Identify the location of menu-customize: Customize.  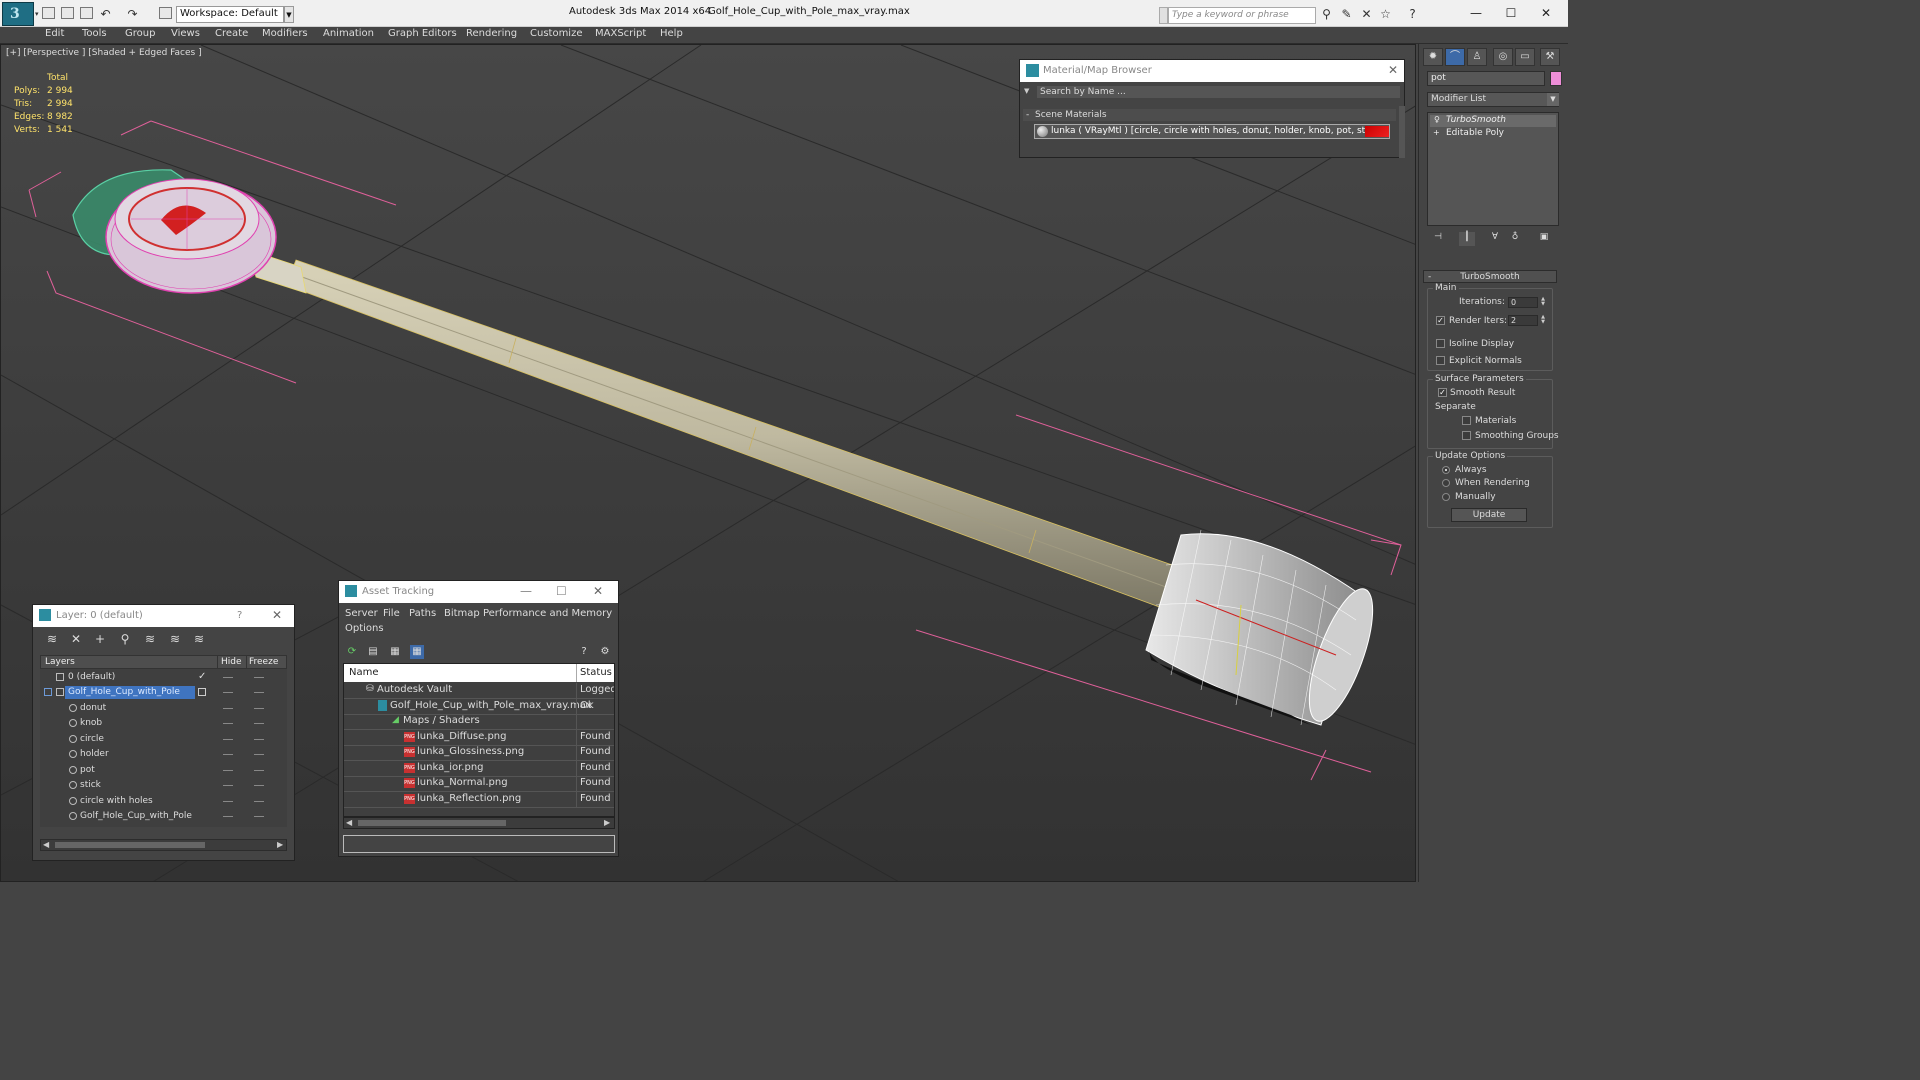
(556, 33).